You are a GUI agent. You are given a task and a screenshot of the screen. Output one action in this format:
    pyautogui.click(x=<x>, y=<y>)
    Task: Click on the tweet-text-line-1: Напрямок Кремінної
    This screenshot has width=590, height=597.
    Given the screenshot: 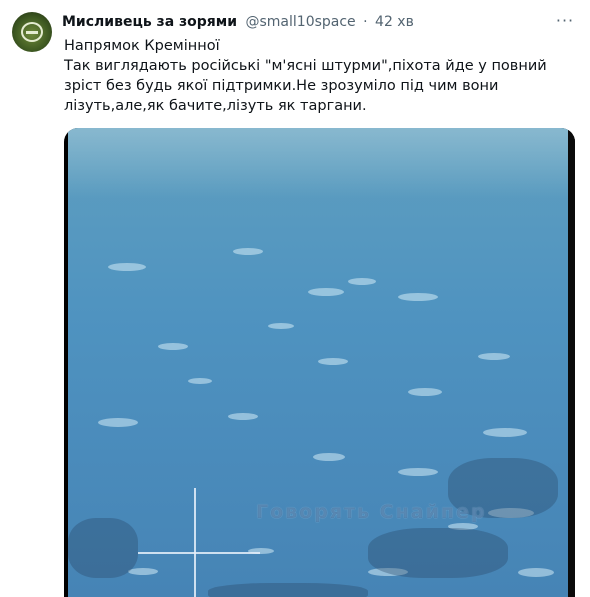 What is the action you would take?
    pyautogui.click(x=142, y=46)
    